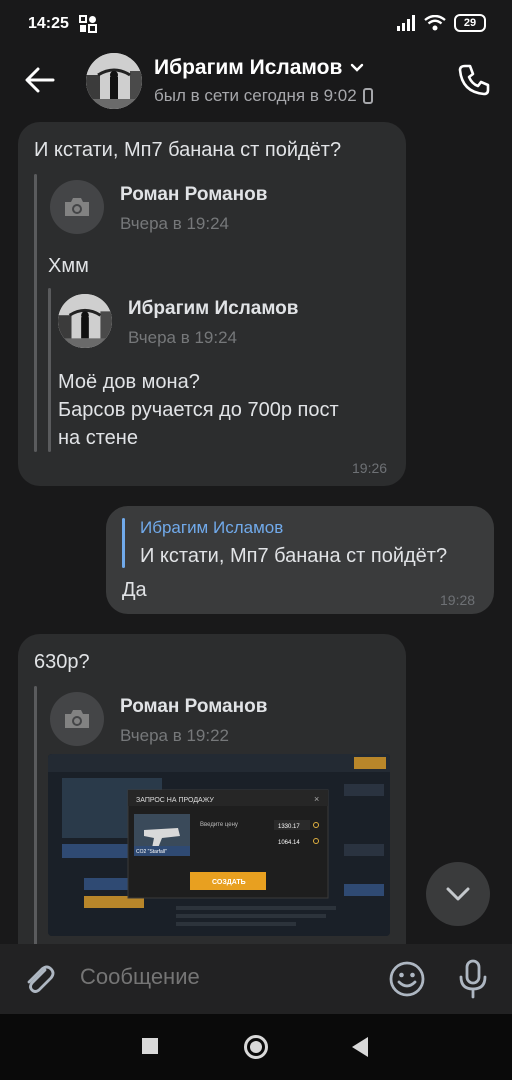  Describe the element at coordinates (62, 662) in the screenshot. I see `message-text: 630р?` at that location.